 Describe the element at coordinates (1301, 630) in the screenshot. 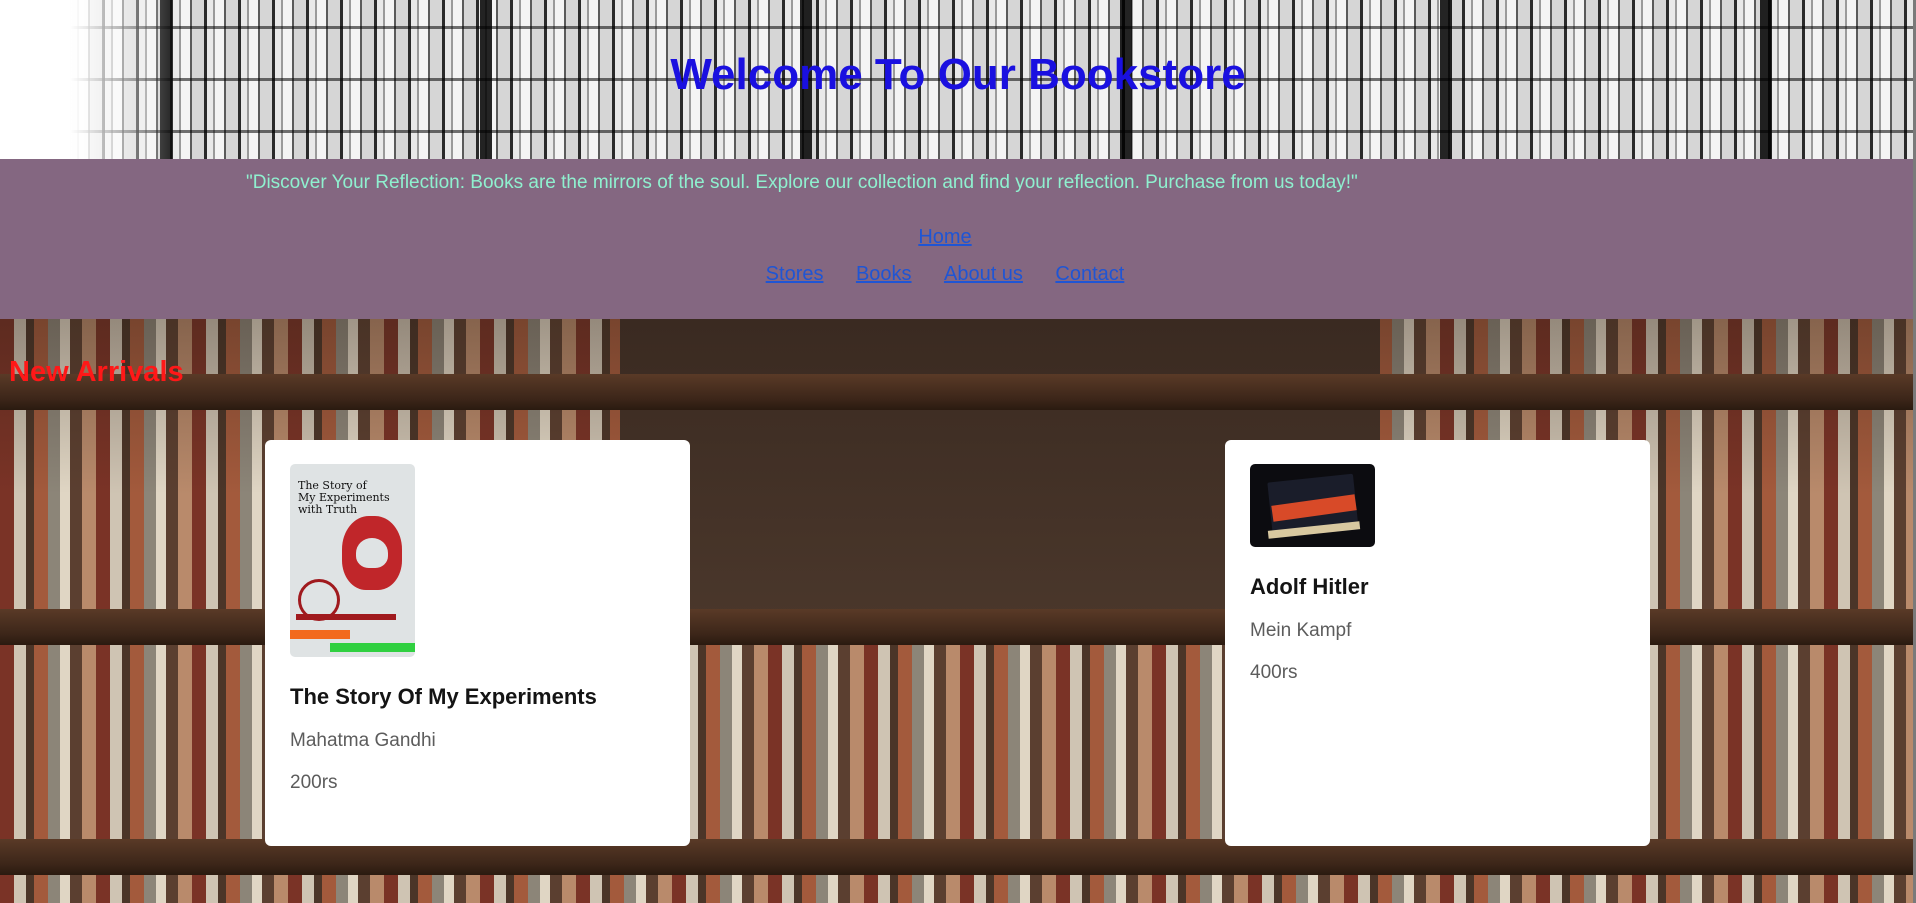

I see `book-author: Mein Kampf` at that location.